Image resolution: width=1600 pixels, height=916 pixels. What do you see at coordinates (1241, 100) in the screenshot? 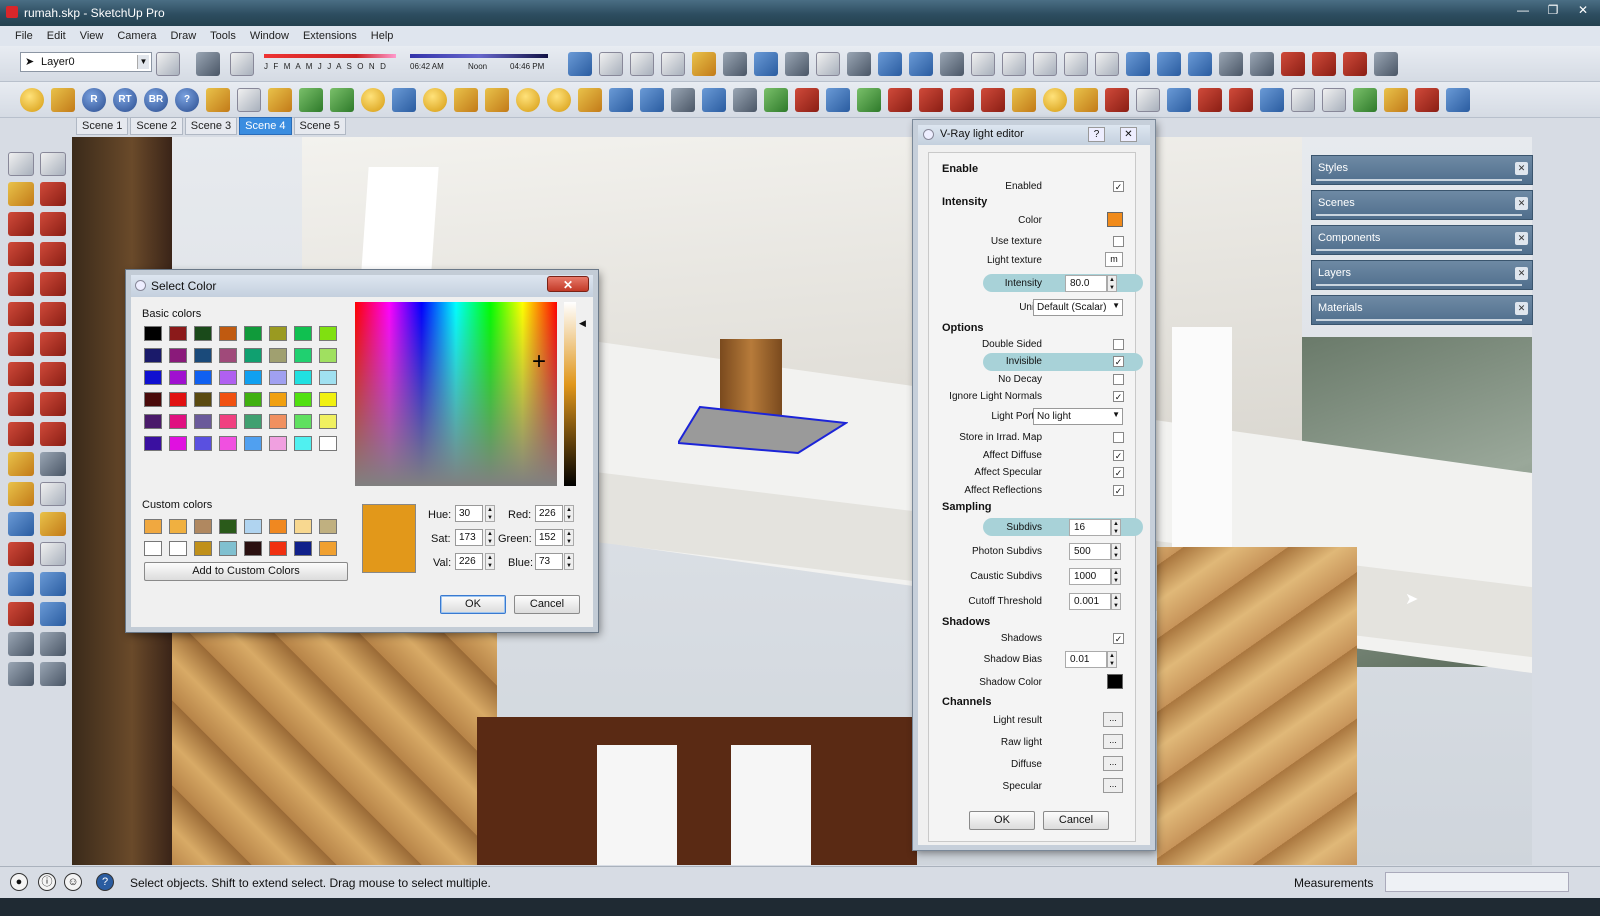
I see `zoom-extents-icon` at bounding box center [1241, 100].